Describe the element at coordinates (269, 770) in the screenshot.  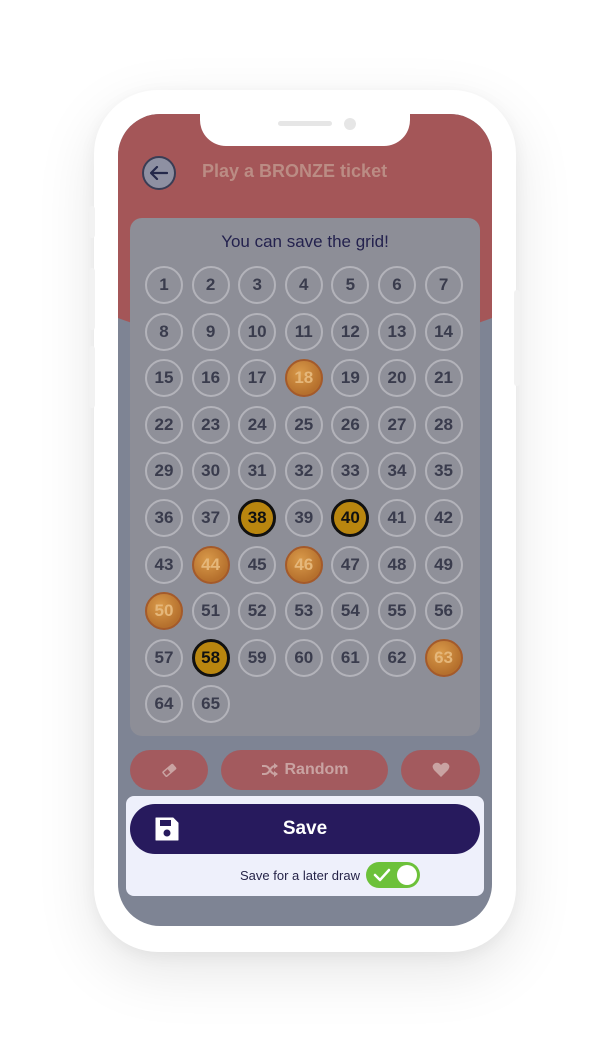
I see `shuffle-icon` at that location.